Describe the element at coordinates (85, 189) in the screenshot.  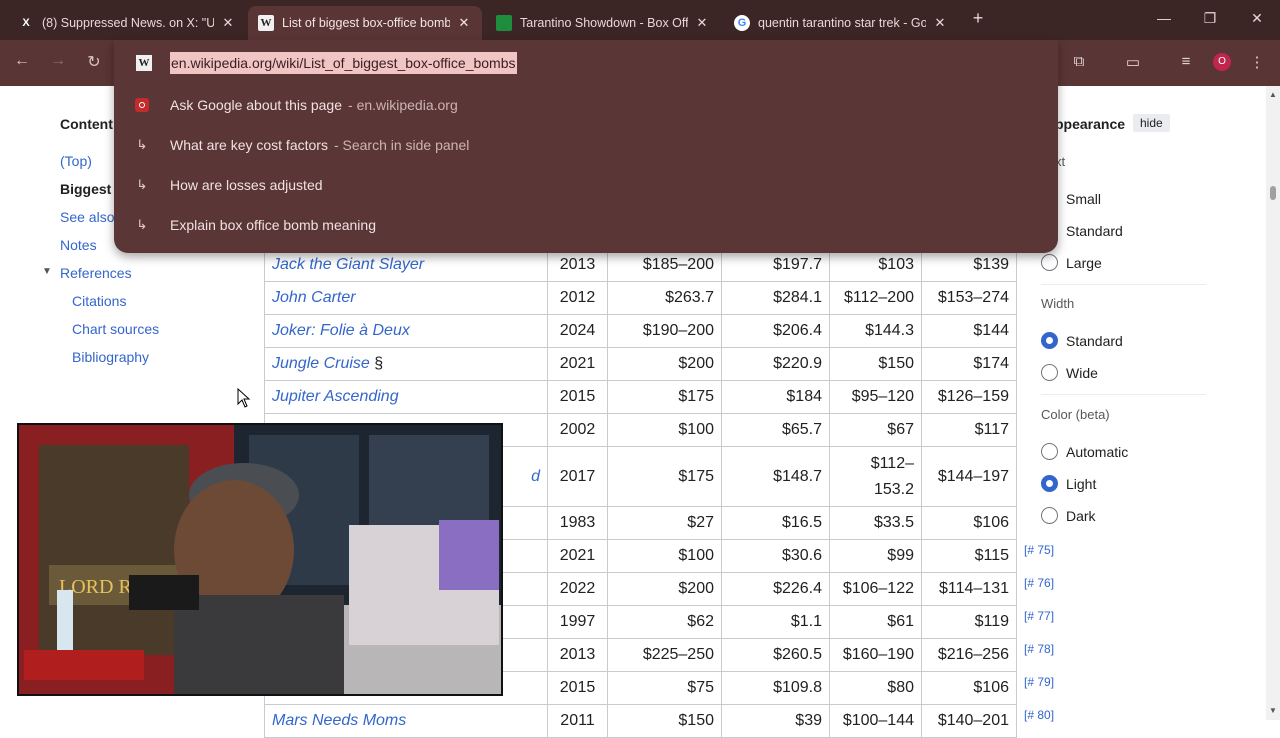
I see `toc-item-biggest: Biggest` at that location.